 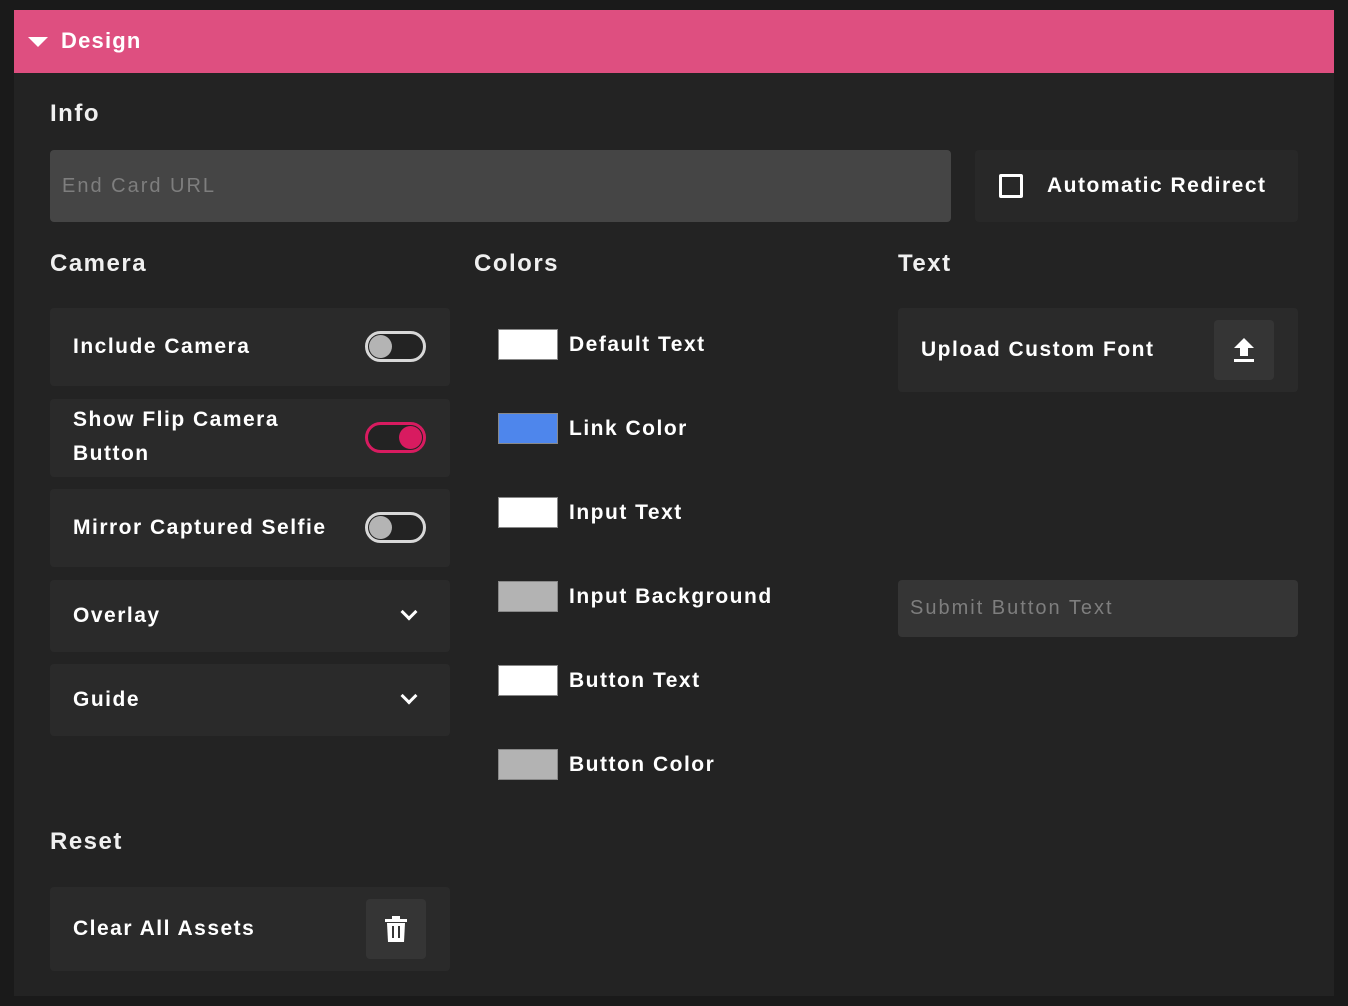 What do you see at coordinates (395, 527) in the screenshot?
I see `mirror-selfie-toggle` at bounding box center [395, 527].